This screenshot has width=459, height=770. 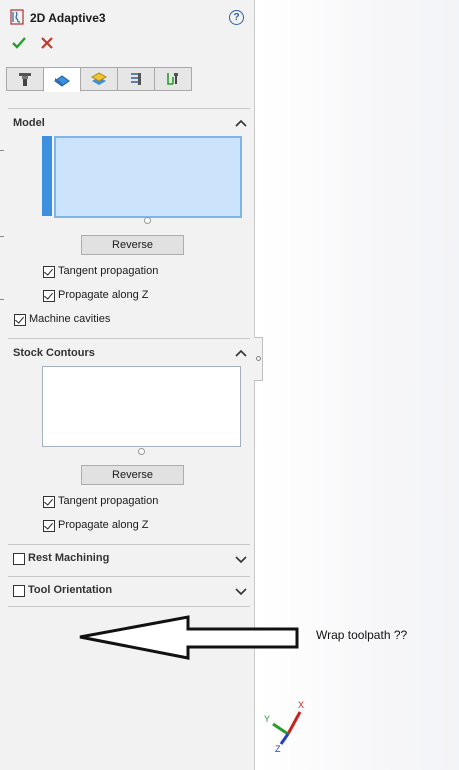 I want to click on stock-tangent-checkbox, so click(x=49, y=502).